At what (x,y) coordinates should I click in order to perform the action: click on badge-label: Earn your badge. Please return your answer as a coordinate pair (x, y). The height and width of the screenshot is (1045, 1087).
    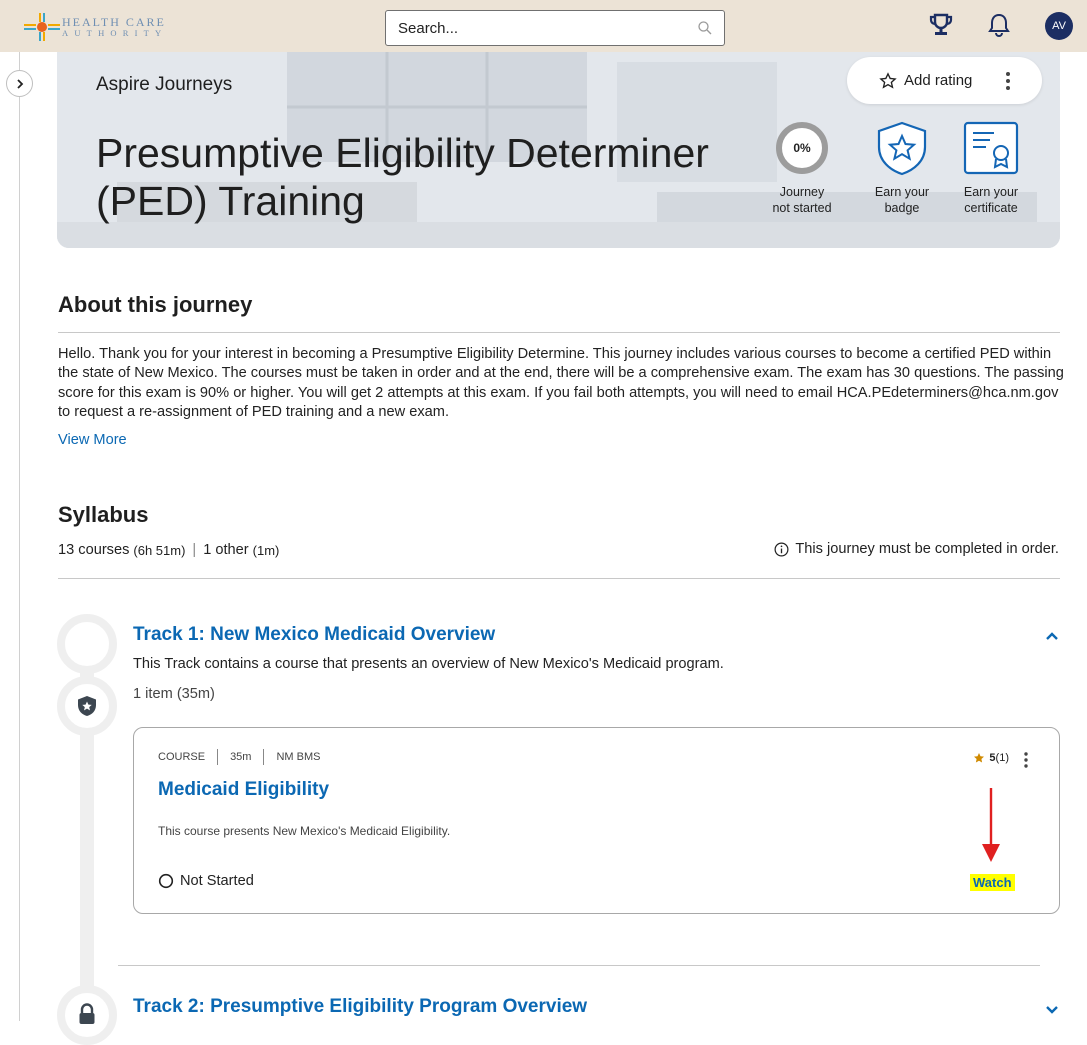
    Looking at the image, I should click on (902, 200).